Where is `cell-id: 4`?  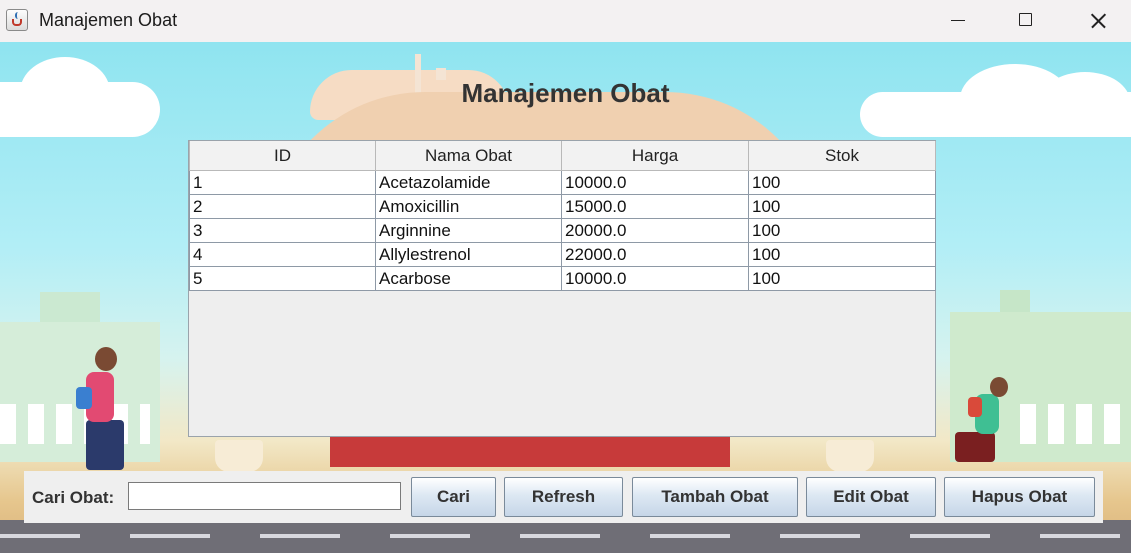 cell-id: 4 is located at coordinates (282, 254).